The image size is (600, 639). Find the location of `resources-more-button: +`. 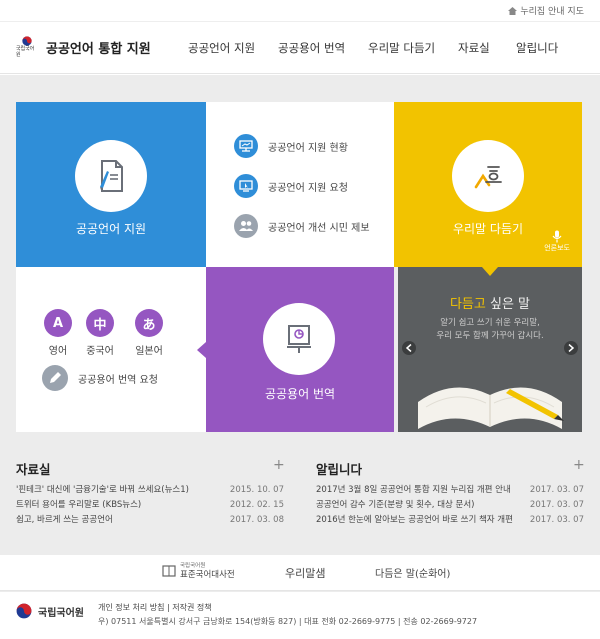

resources-more-button: + is located at coordinates (279, 465).